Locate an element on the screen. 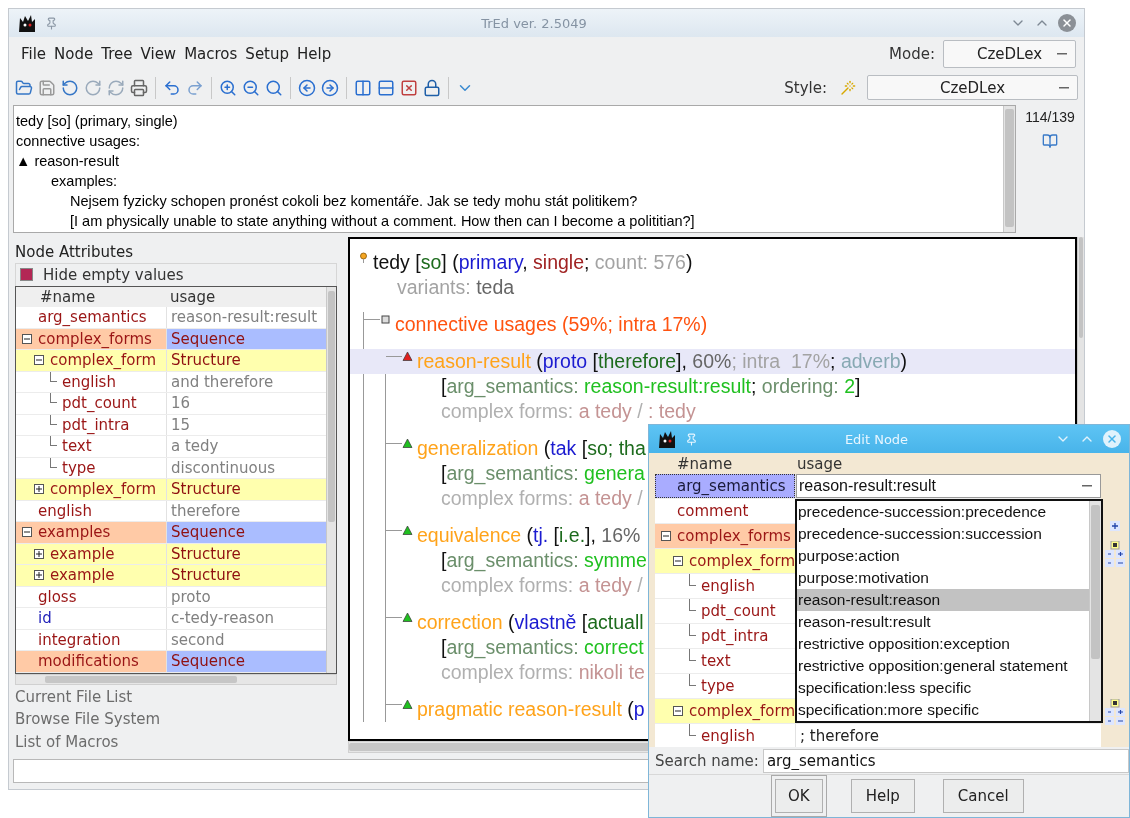 Image resolution: width=1130 pixels, height=818 pixels. dropdown-option: precedence-succession:precedence is located at coordinates (943, 512).